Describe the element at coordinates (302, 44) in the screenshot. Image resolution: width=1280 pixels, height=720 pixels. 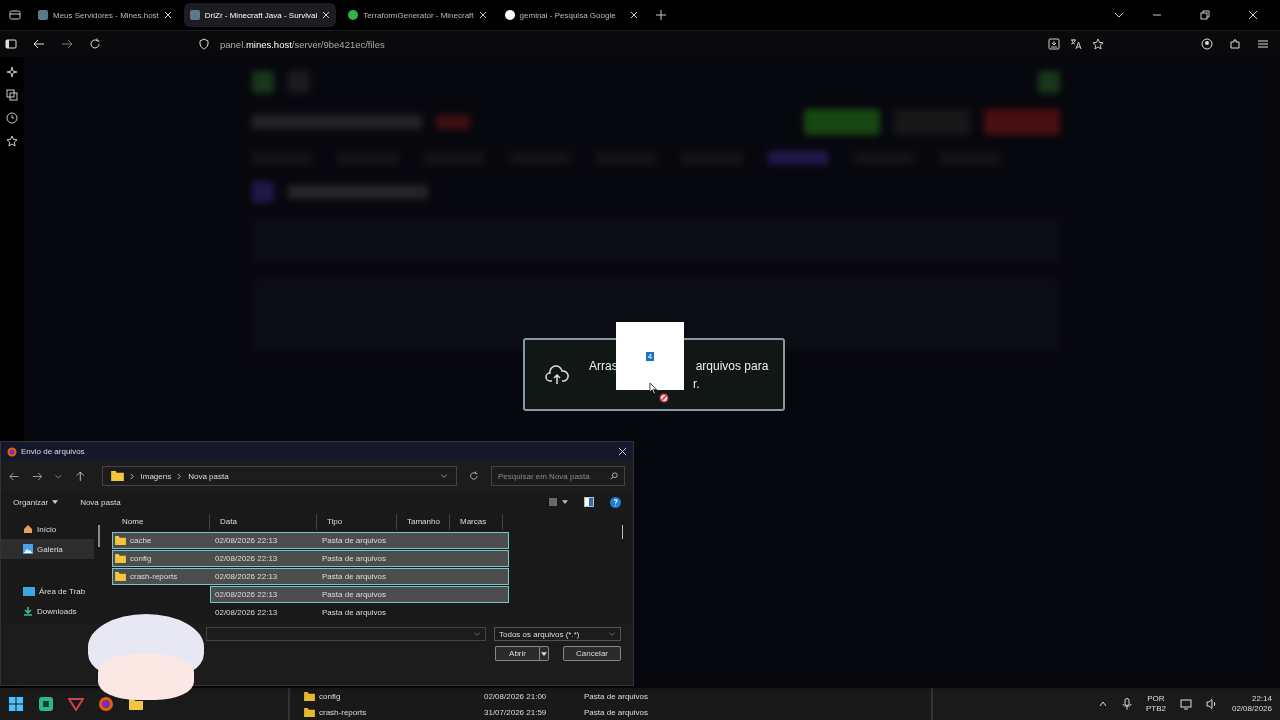
I see `url-text: panel.mines.host/server/9be421ec/files` at that location.